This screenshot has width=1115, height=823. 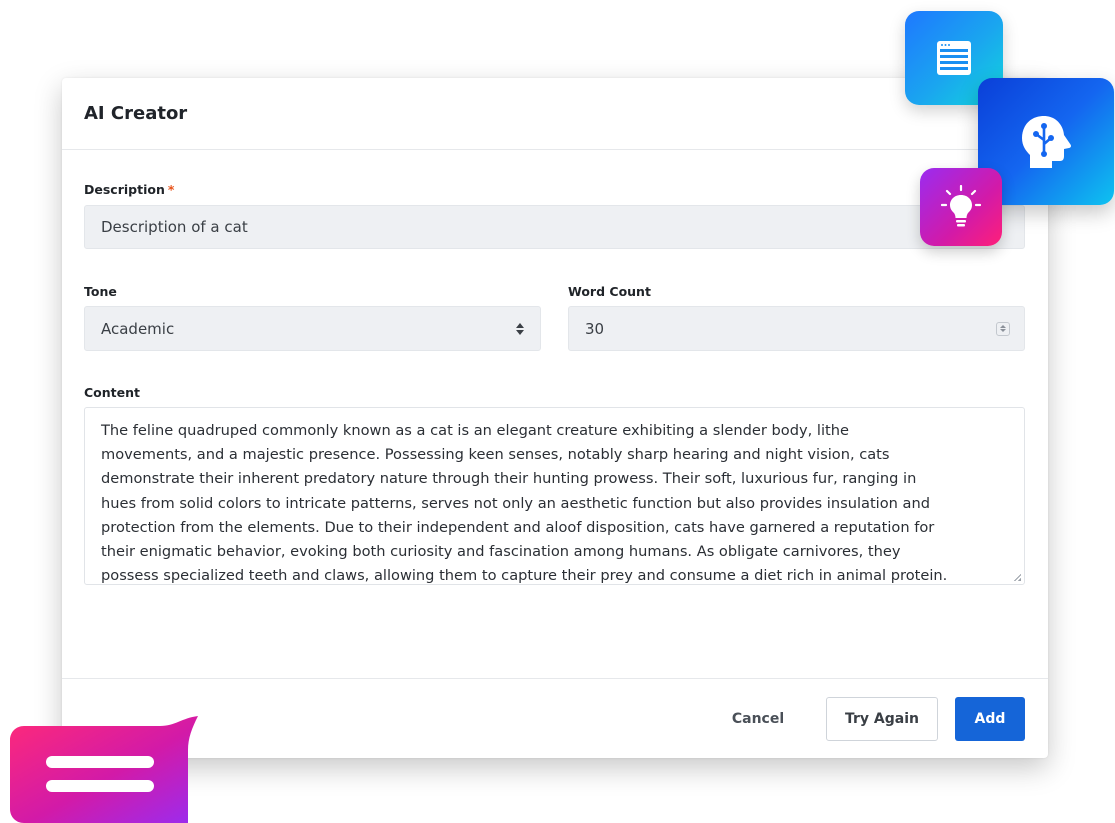 What do you see at coordinates (112, 392) in the screenshot?
I see `content-label: Content` at bounding box center [112, 392].